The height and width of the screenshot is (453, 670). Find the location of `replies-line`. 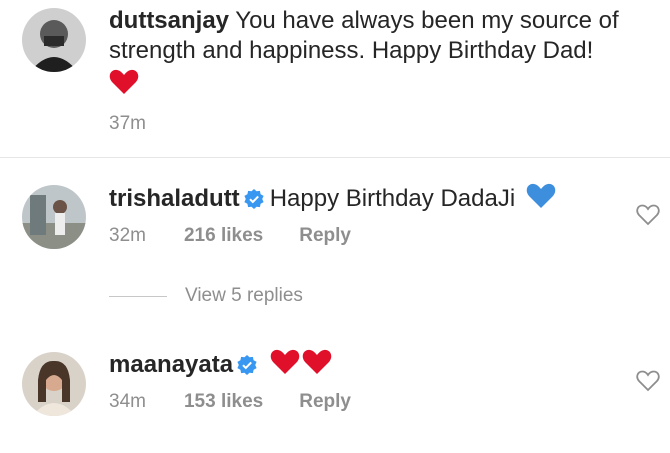

replies-line is located at coordinates (138, 296).